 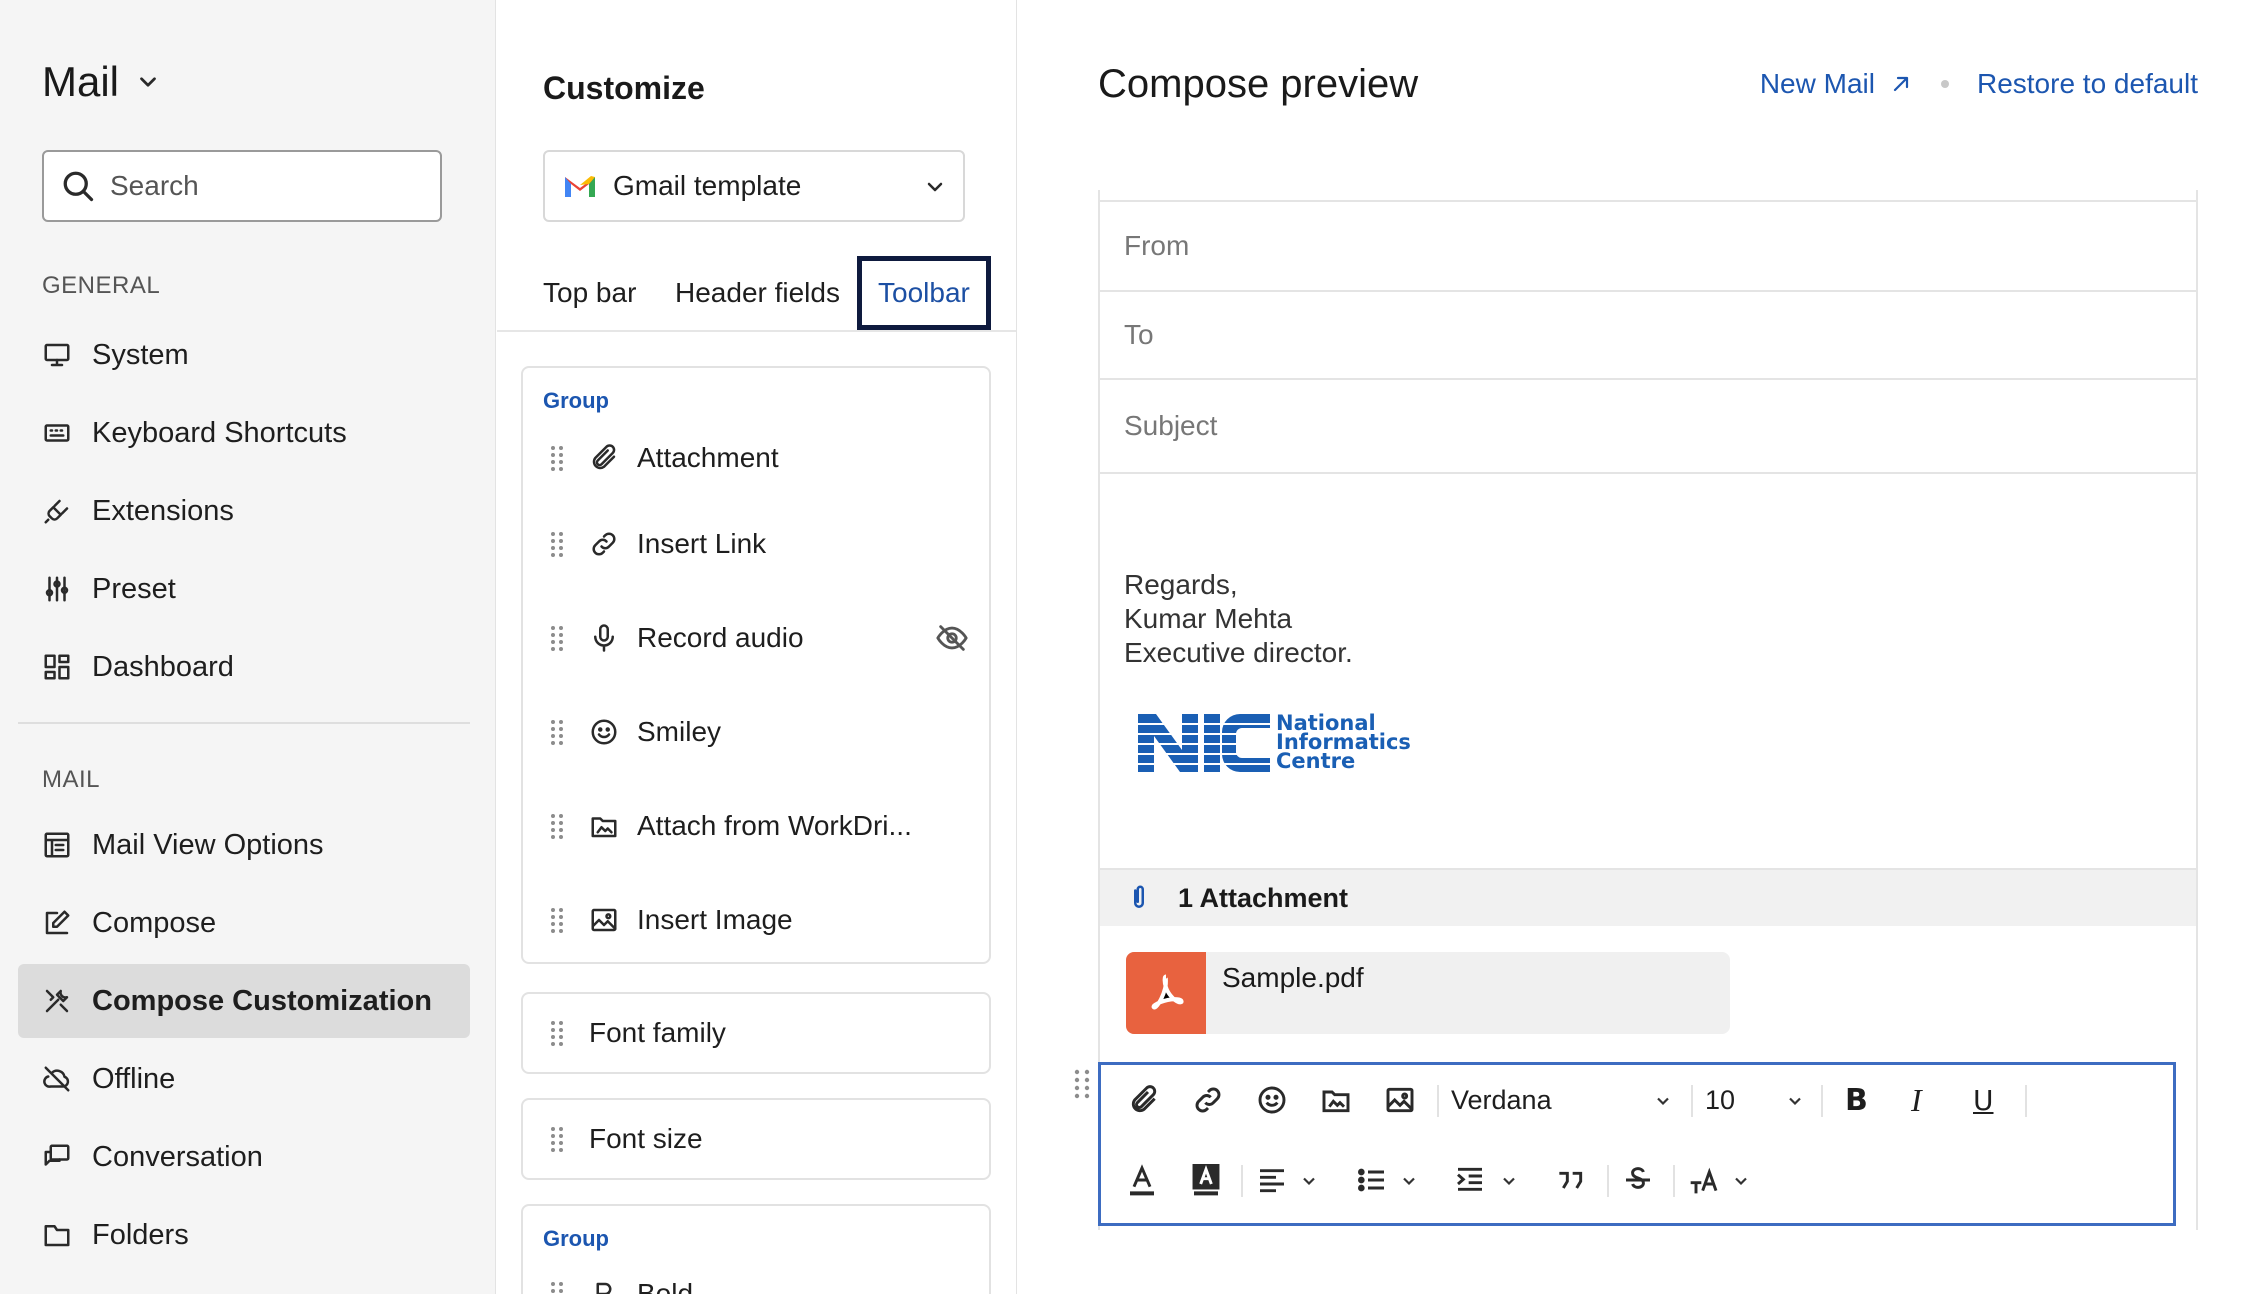 I want to click on sidebar-item-preset: Preset, so click(x=244, y=589).